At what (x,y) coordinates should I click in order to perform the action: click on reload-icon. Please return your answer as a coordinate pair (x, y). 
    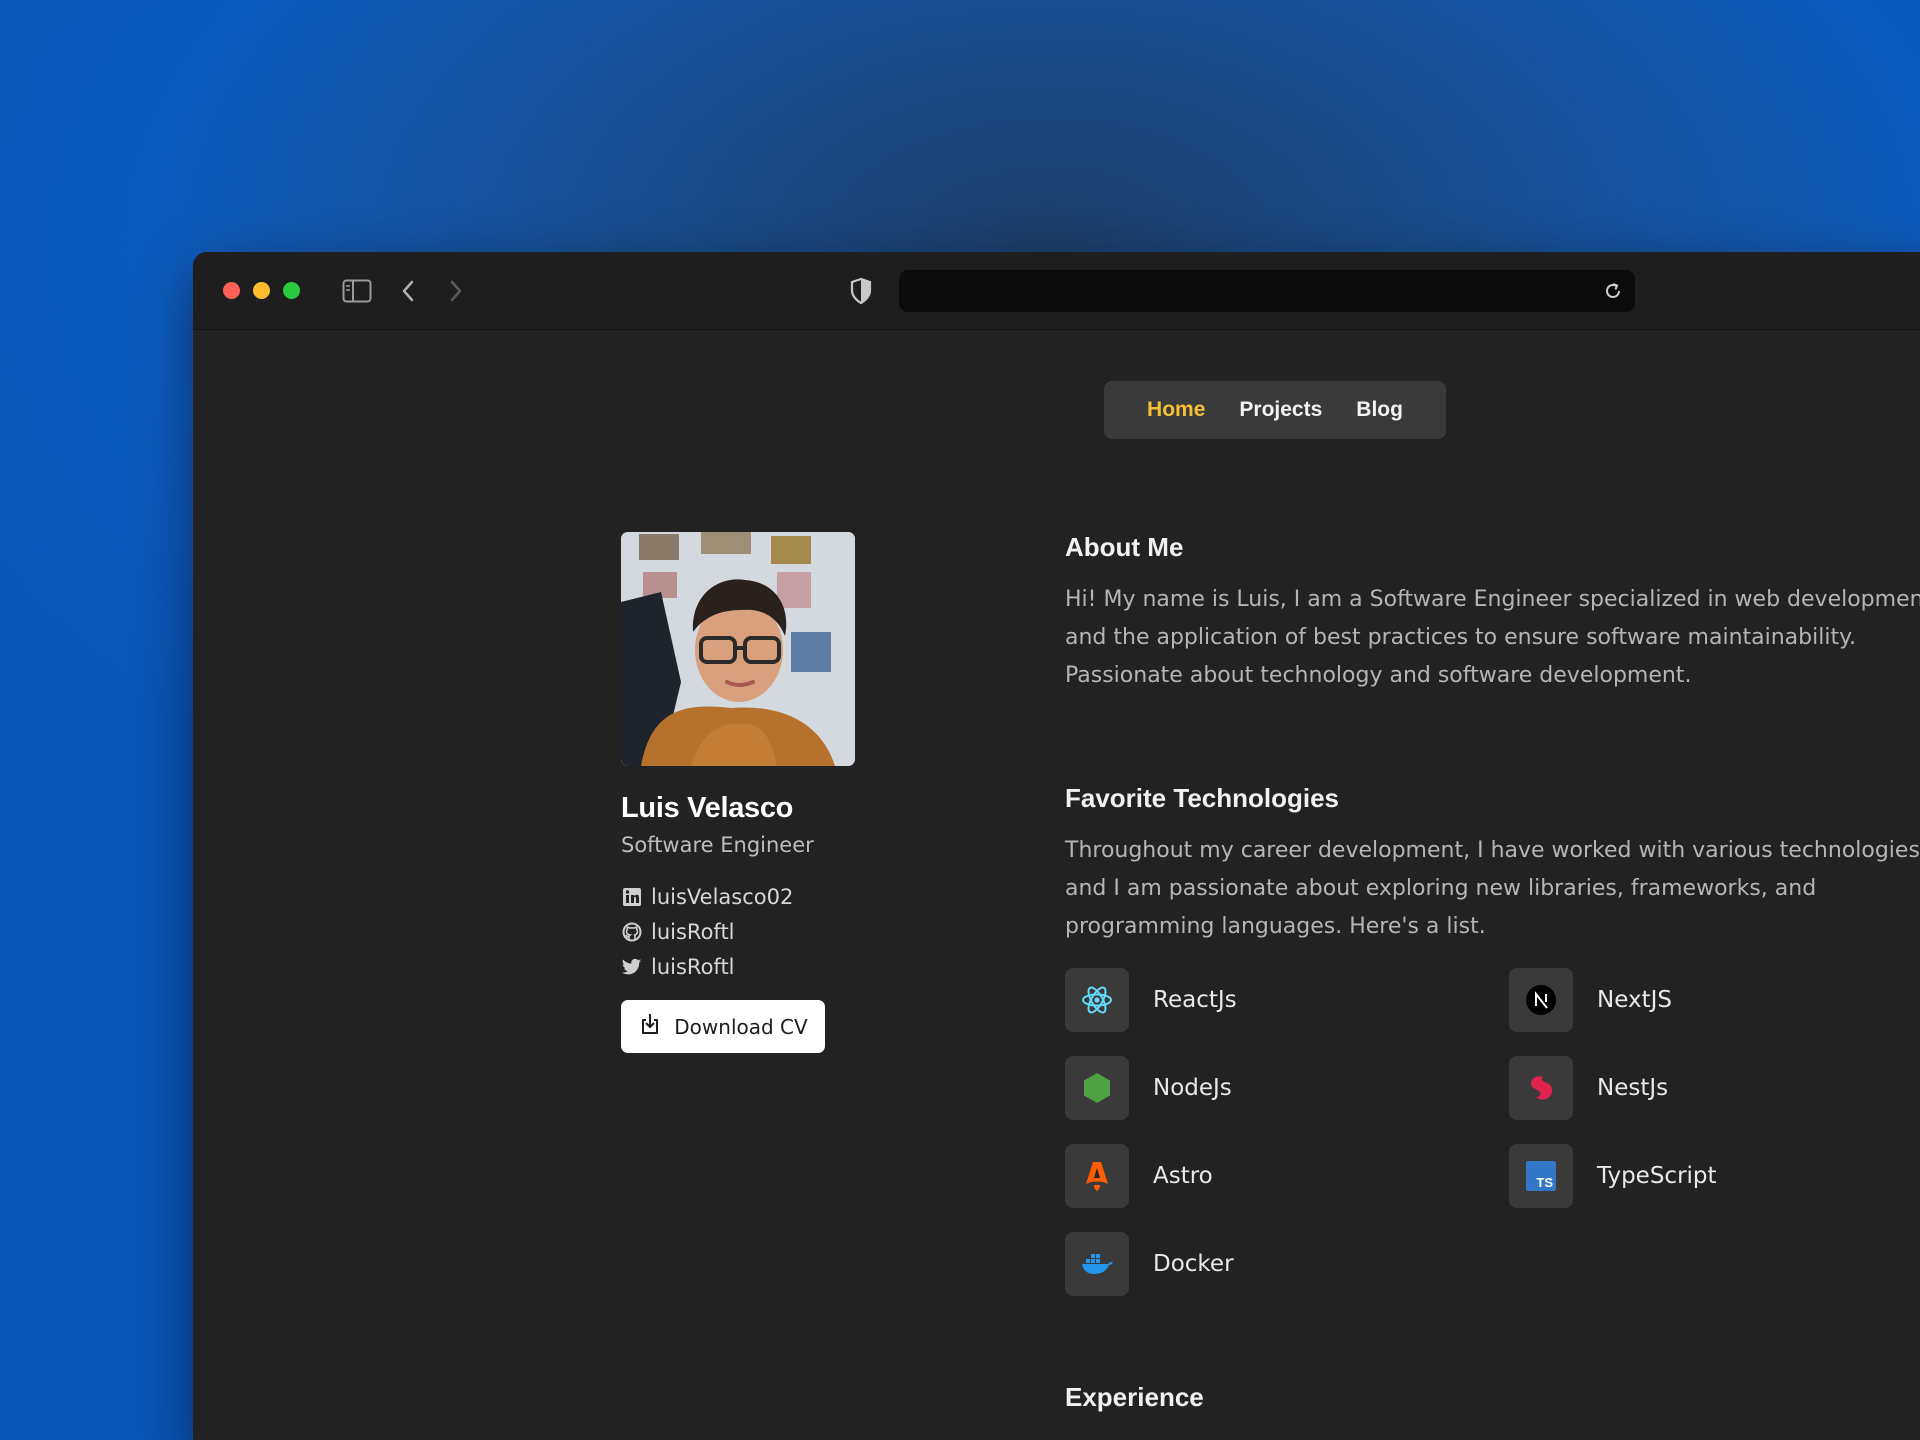
    Looking at the image, I should click on (1613, 291).